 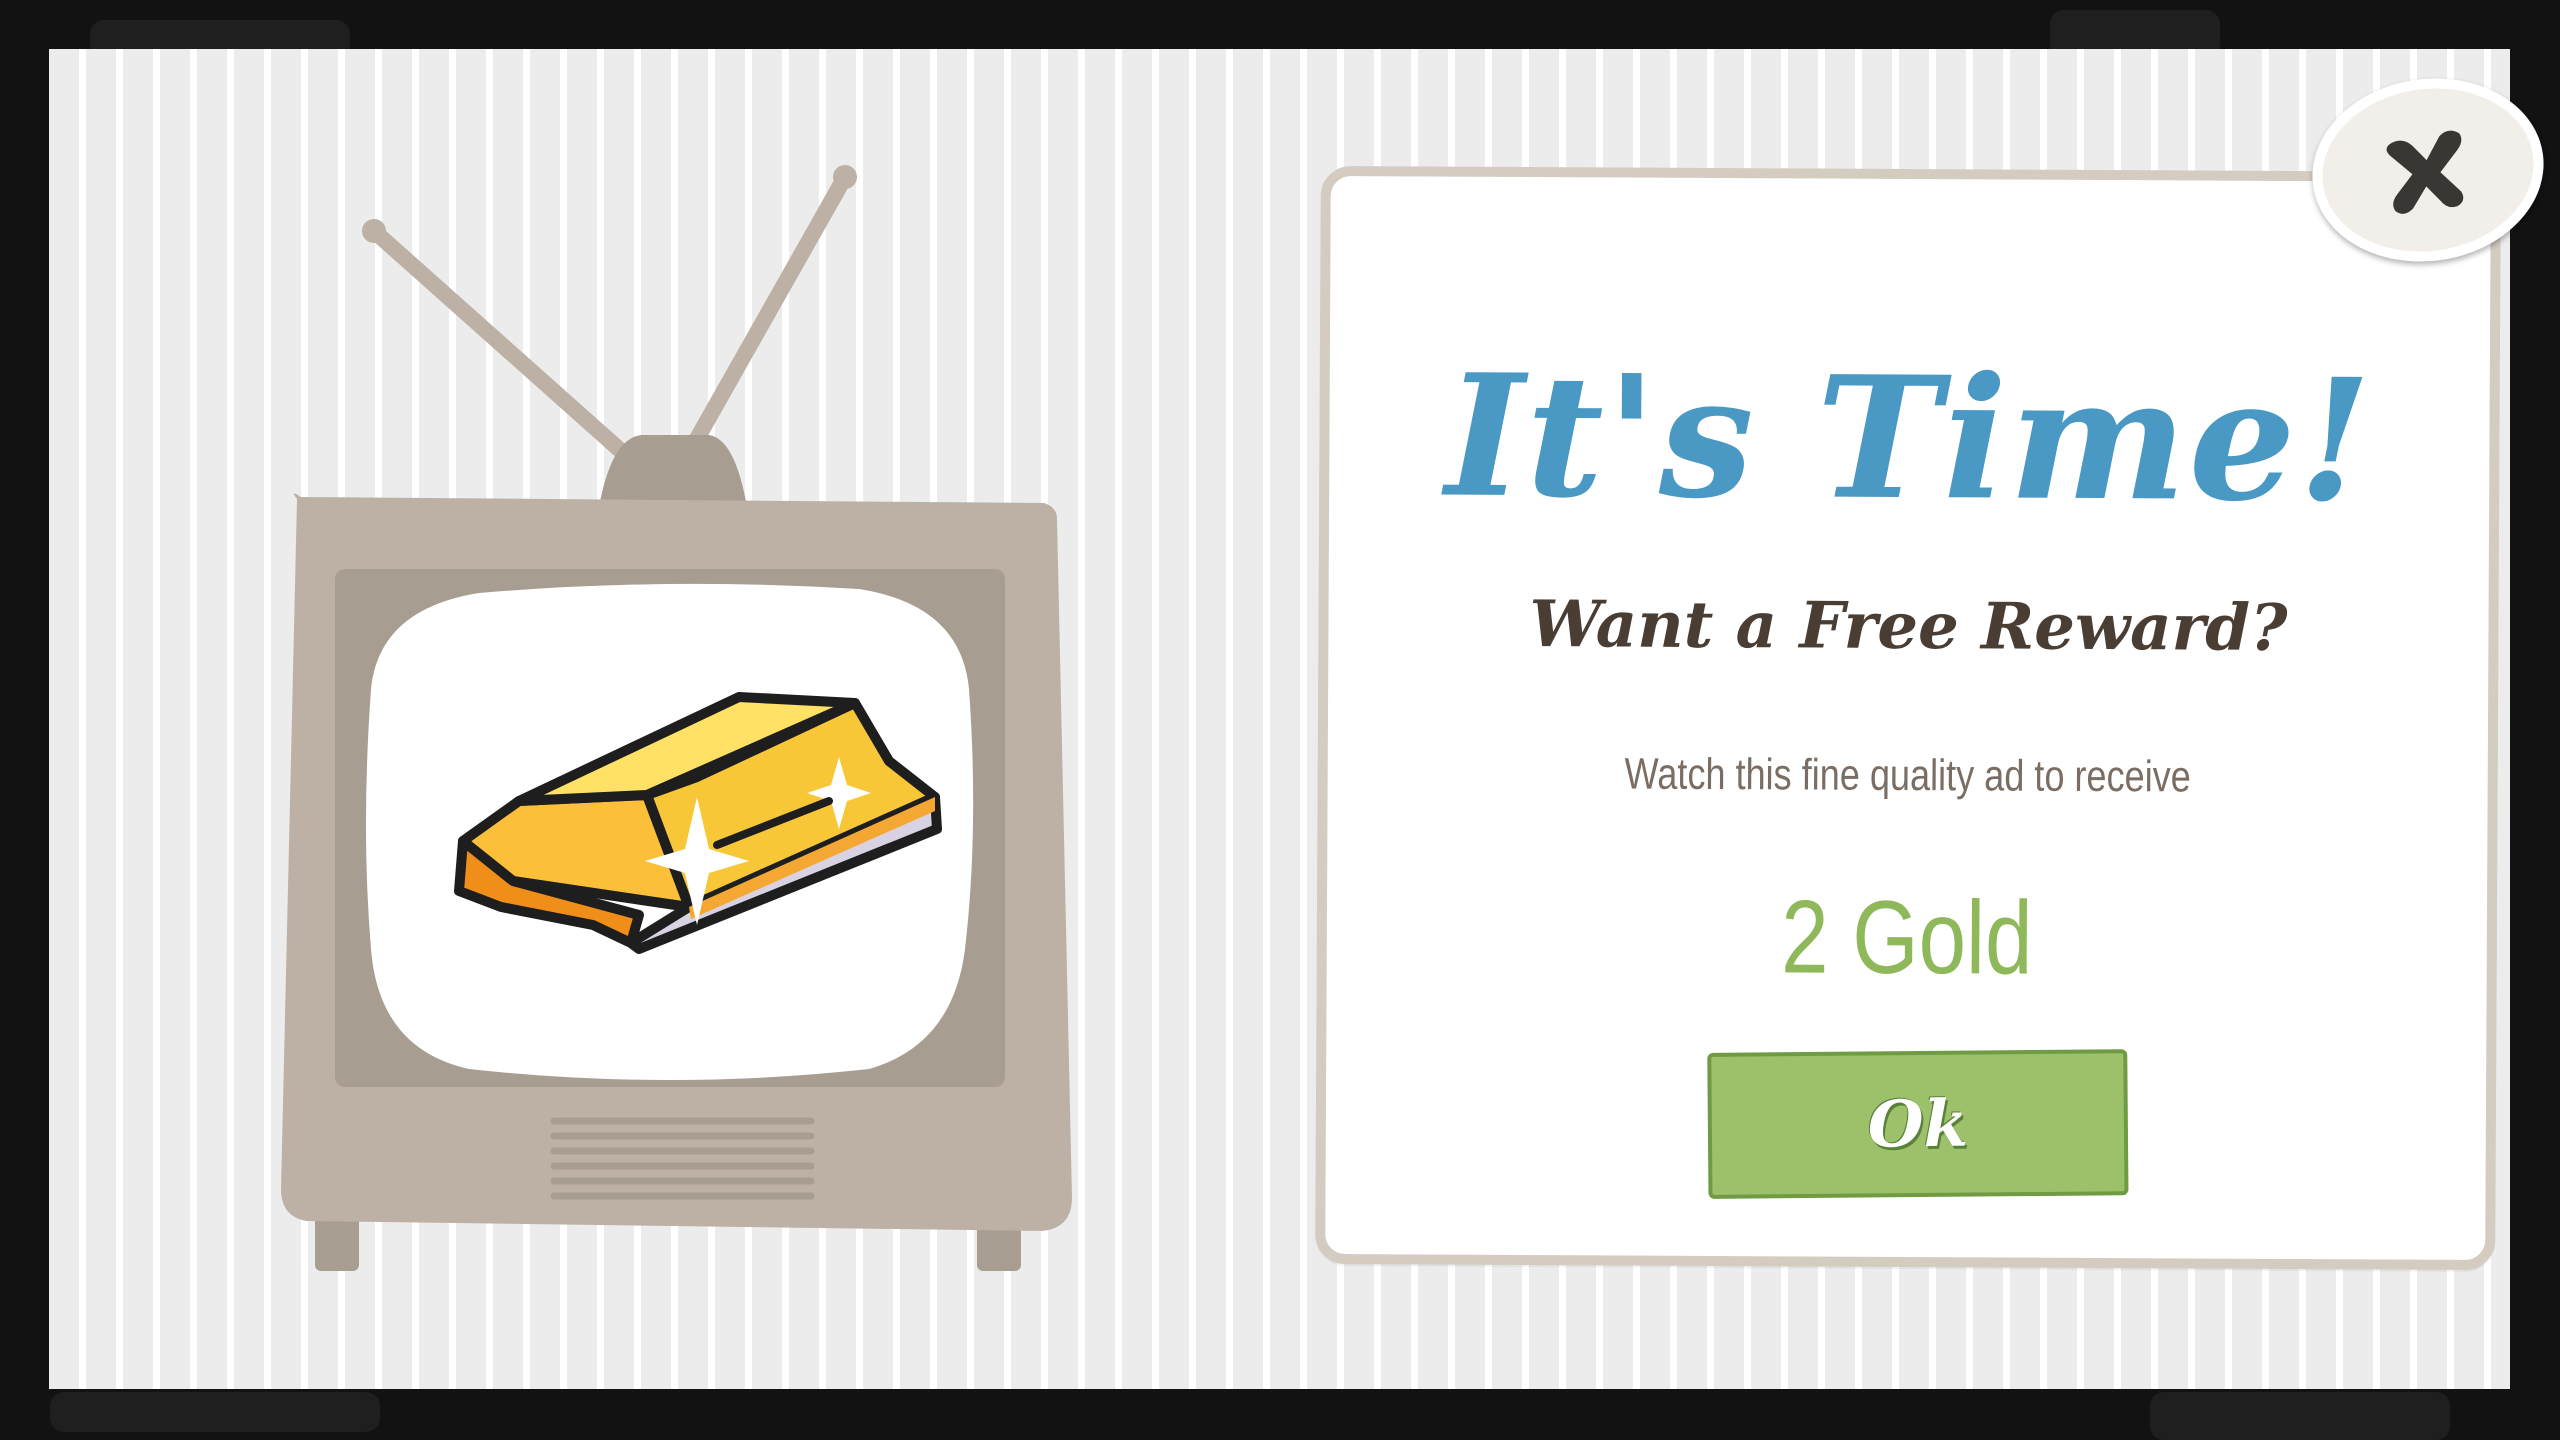 What do you see at coordinates (1907, 775) in the screenshot?
I see `reward-description: Watch this fine quality ad to receive` at bounding box center [1907, 775].